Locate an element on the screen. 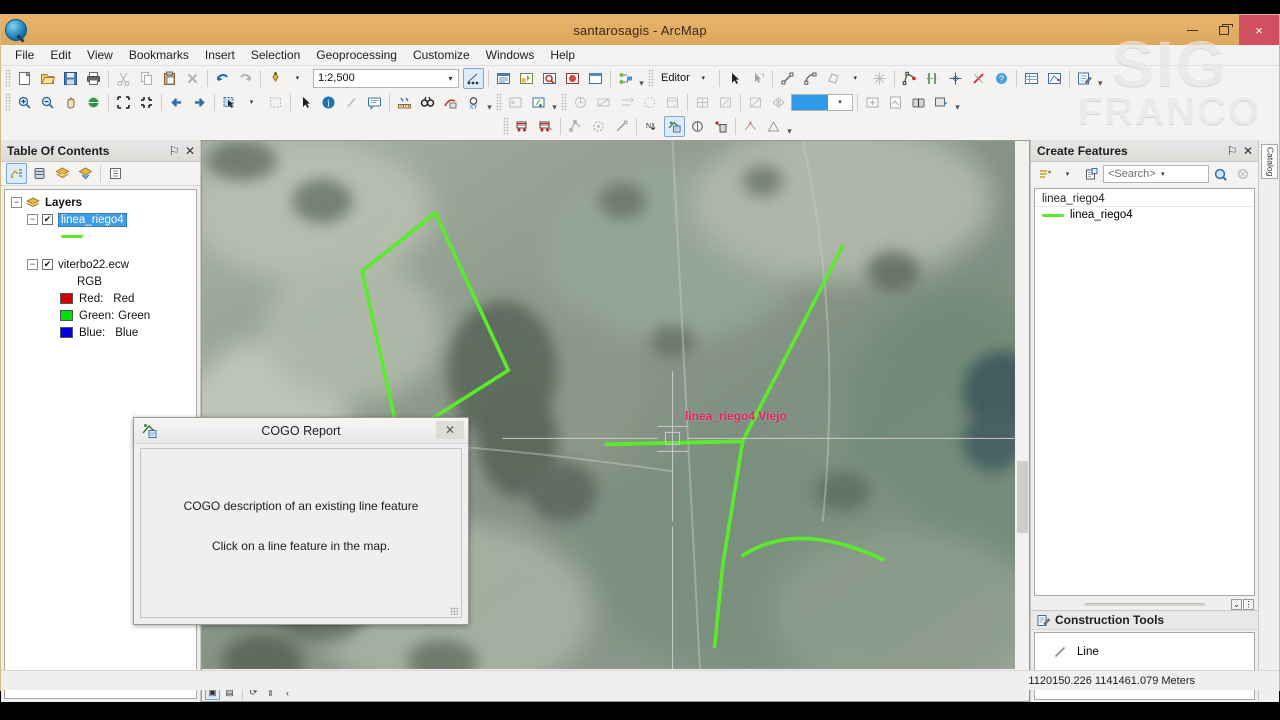 Image resolution: width=1280 pixels, height=720 pixels. menu-view: View is located at coordinates (100, 55).